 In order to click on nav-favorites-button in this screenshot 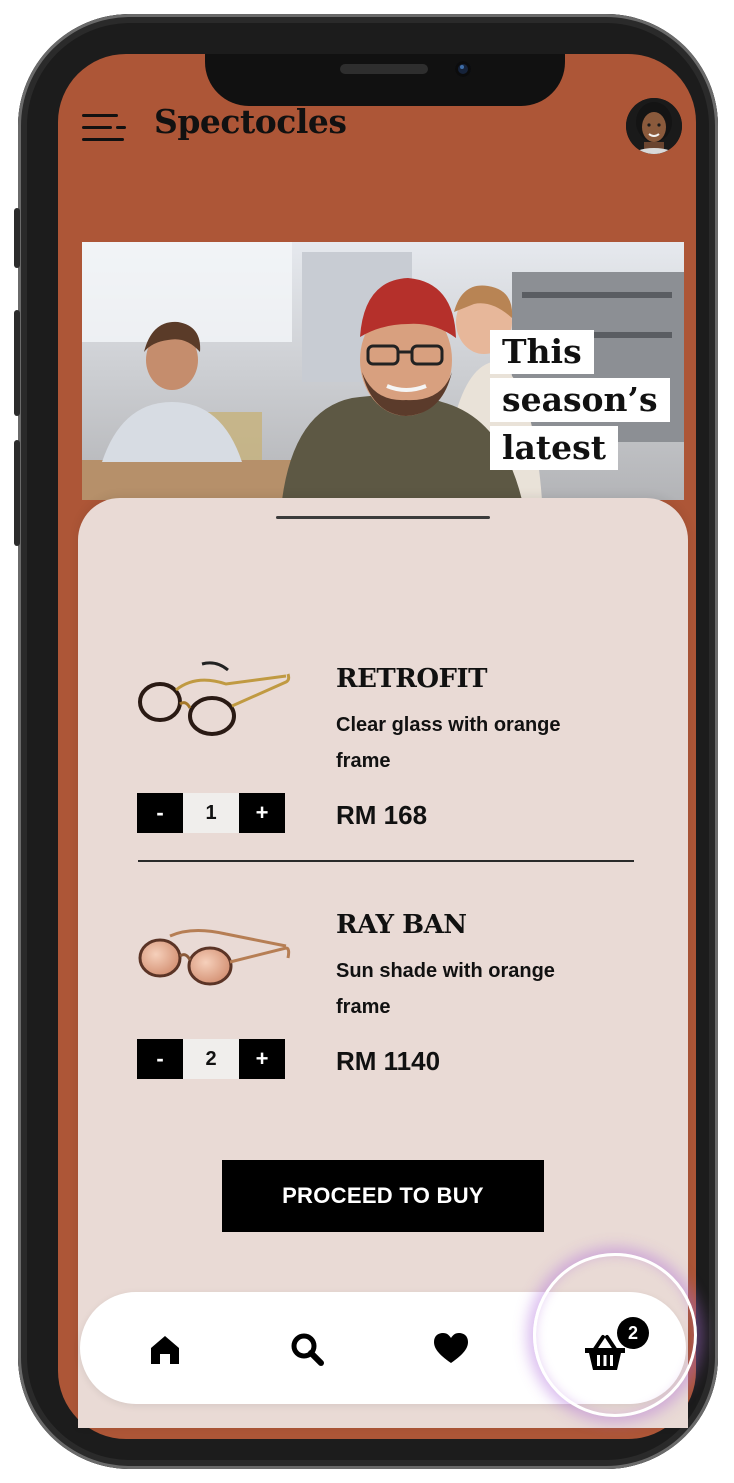, I will do `click(451, 1349)`.